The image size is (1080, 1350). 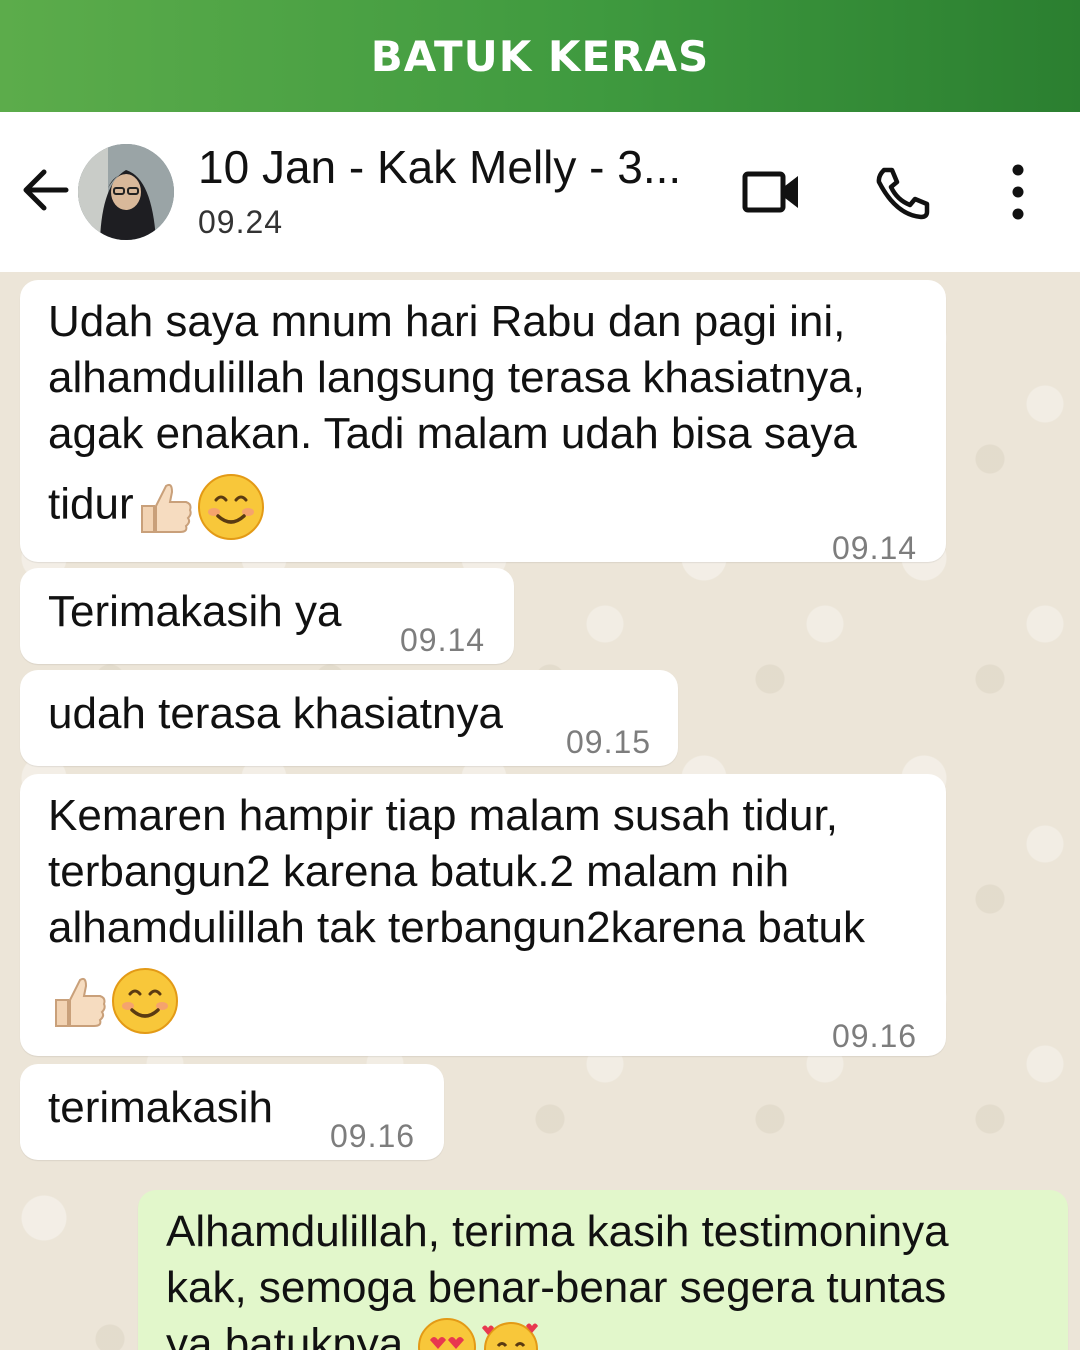 What do you see at coordinates (452, 433) in the screenshot?
I see `message-line: agak enakan. Tadi malam udah bisa saya` at bounding box center [452, 433].